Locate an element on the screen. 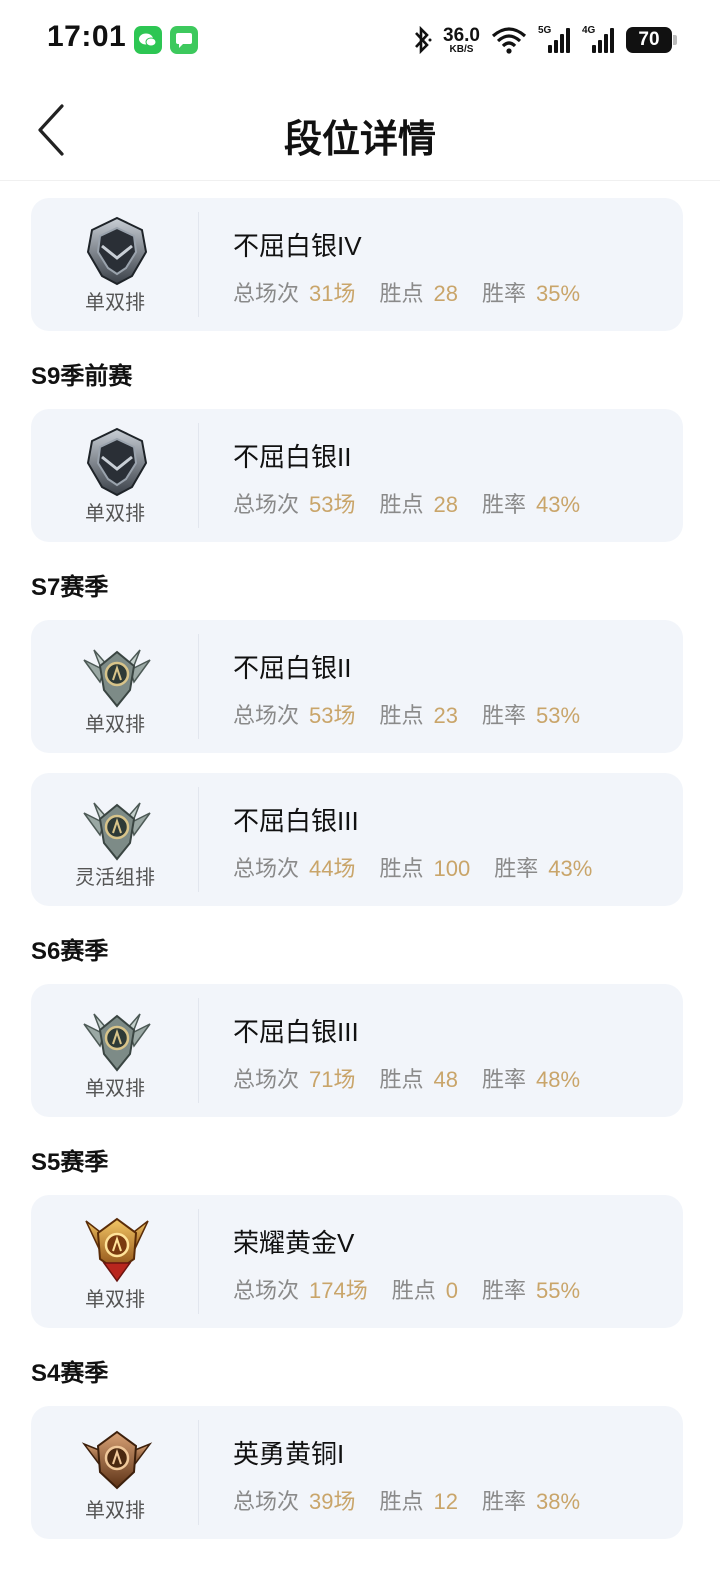 This screenshot has height=1584, width=720. winrate-value: 38% is located at coordinates (558, 1501).